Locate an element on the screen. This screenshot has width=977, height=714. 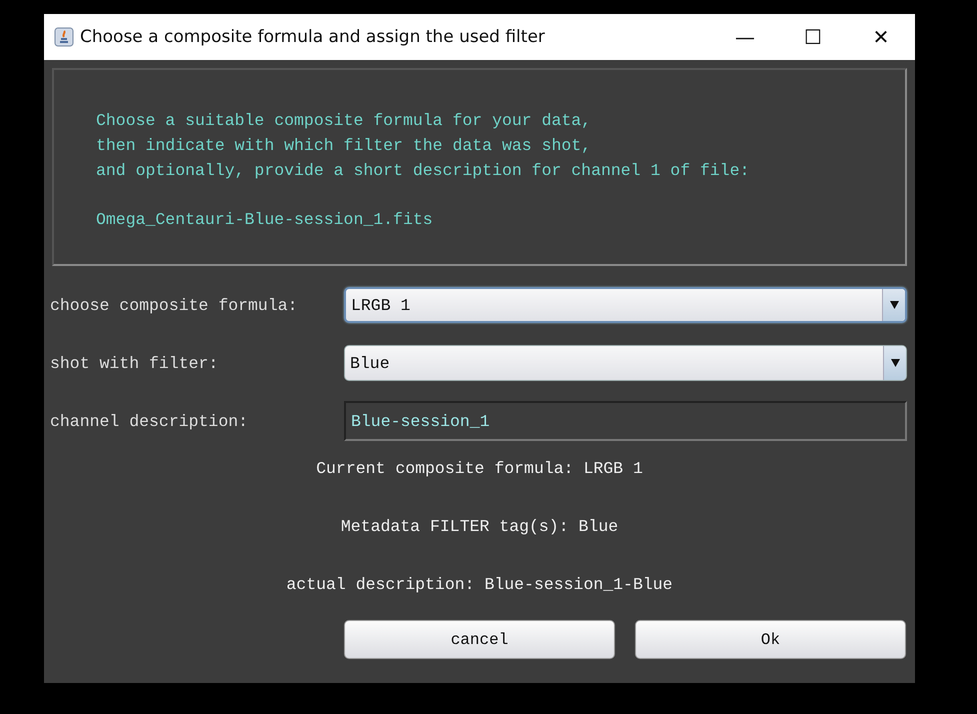
field-label: shot with filter: is located at coordinates (134, 363).